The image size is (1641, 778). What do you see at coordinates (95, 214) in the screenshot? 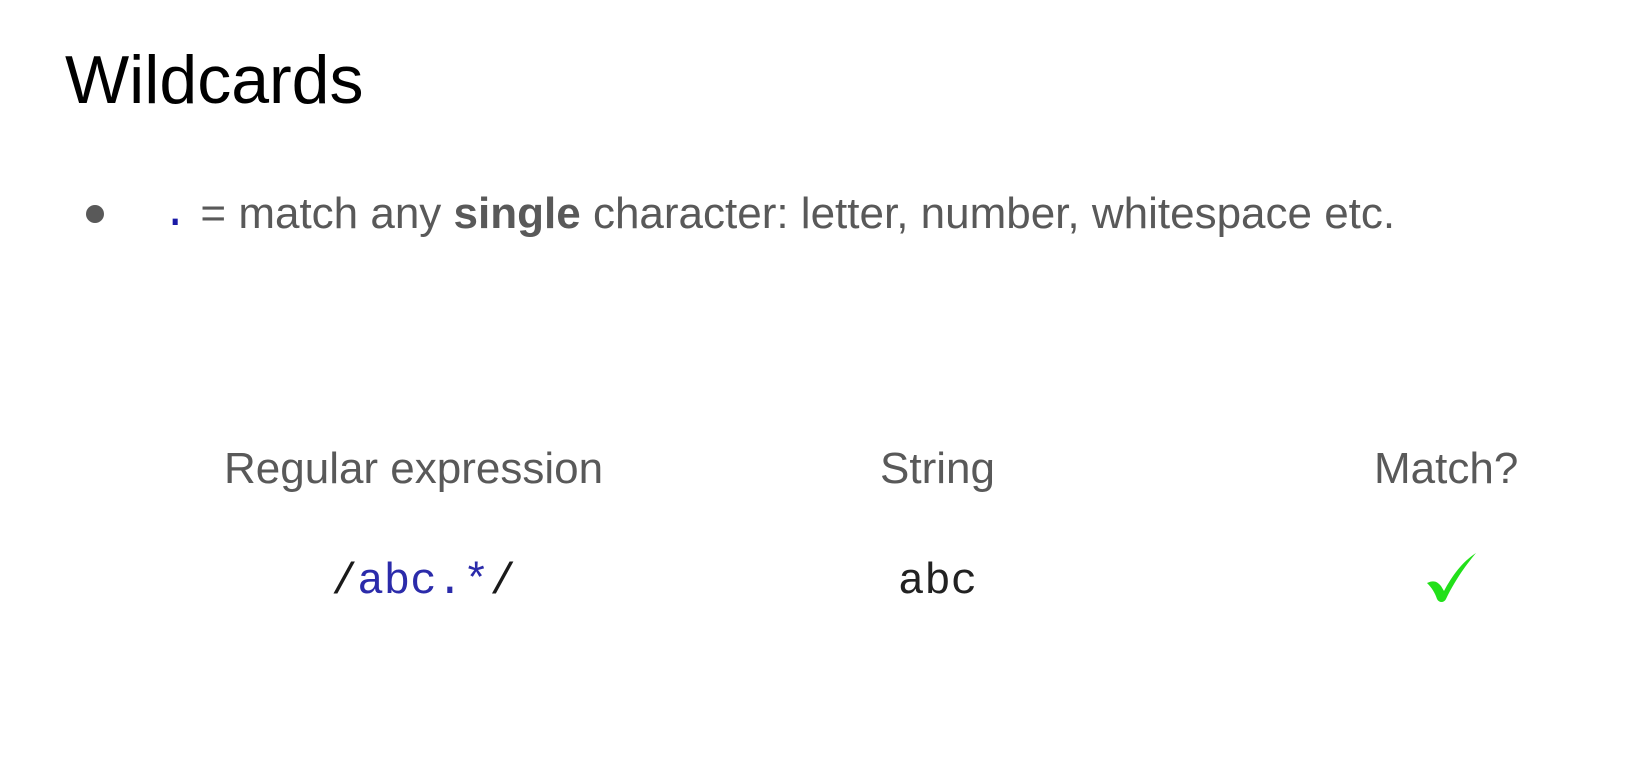
I see `bullet-dot-icon` at bounding box center [95, 214].